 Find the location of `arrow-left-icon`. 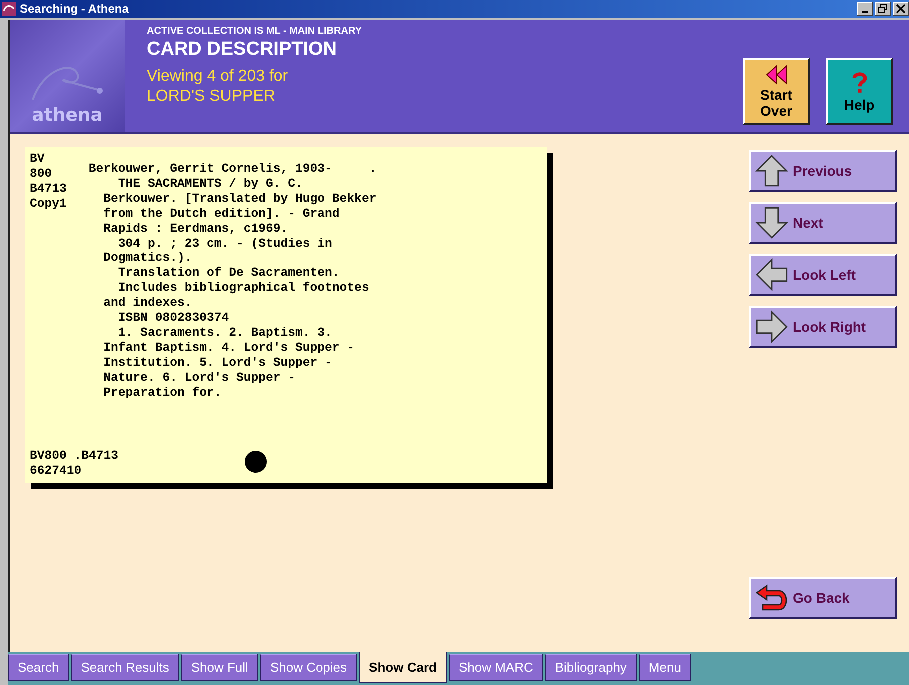

arrow-left-icon is located at coordinates (772, 275).